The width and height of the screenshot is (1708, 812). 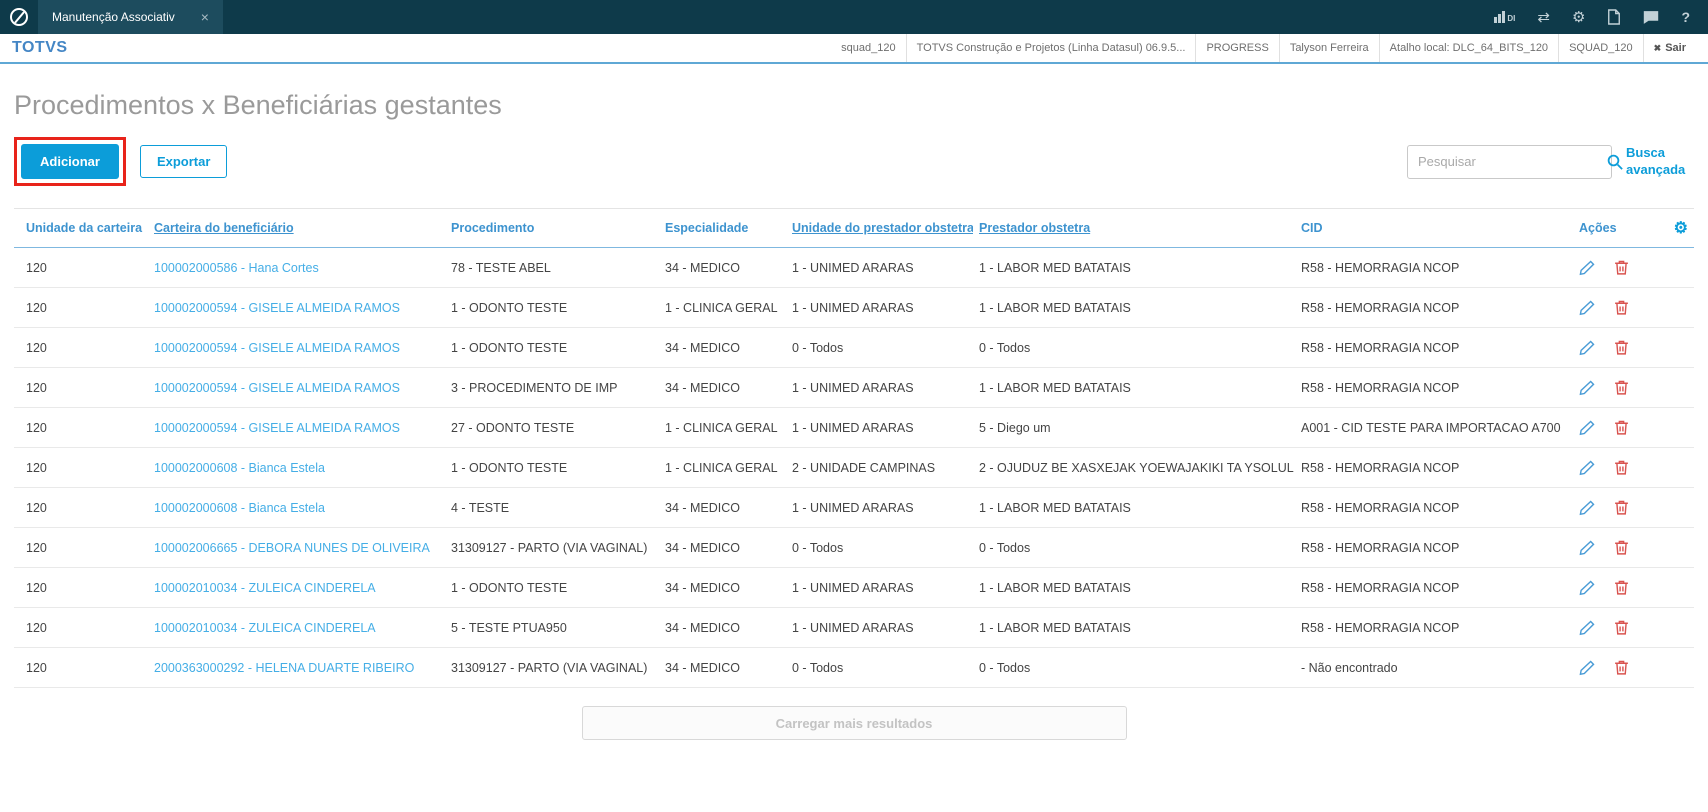 What do you see at coordinates (879, 228) in the screenshot?
I see `col-unidade-prestador: Unidade do prestador obstetra` at bounding box center [879, 228].